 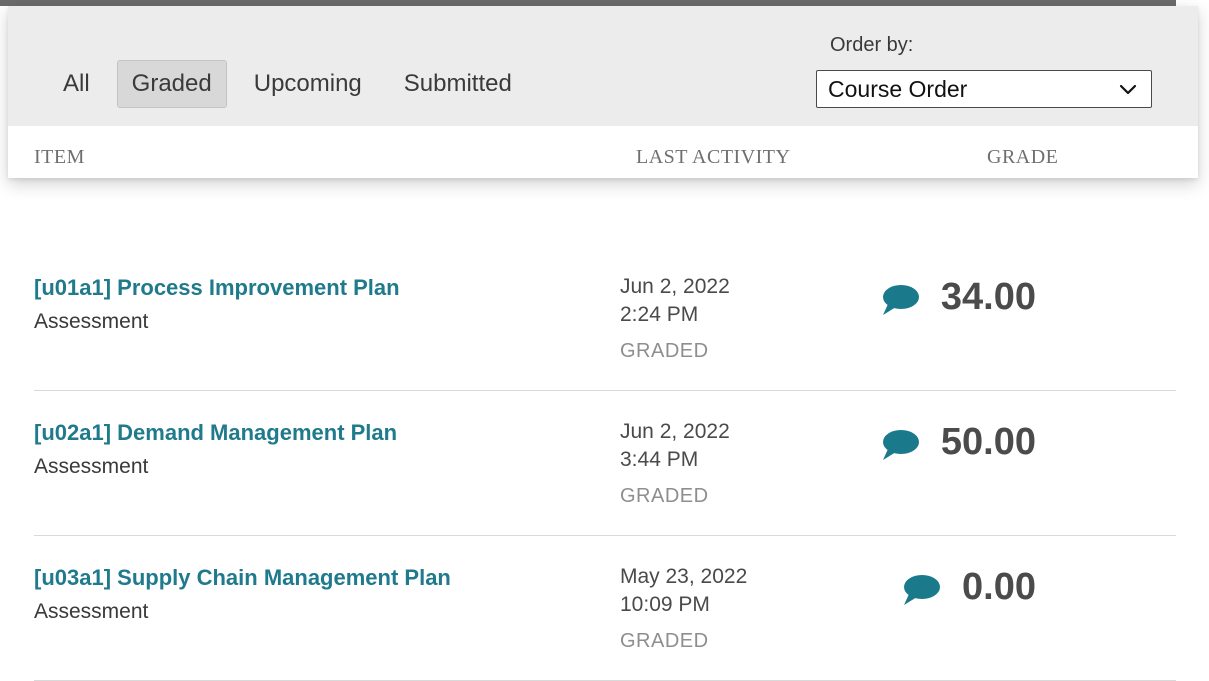 I want to click on activity-time: 3:44 PM, so click(x=659, y=459).